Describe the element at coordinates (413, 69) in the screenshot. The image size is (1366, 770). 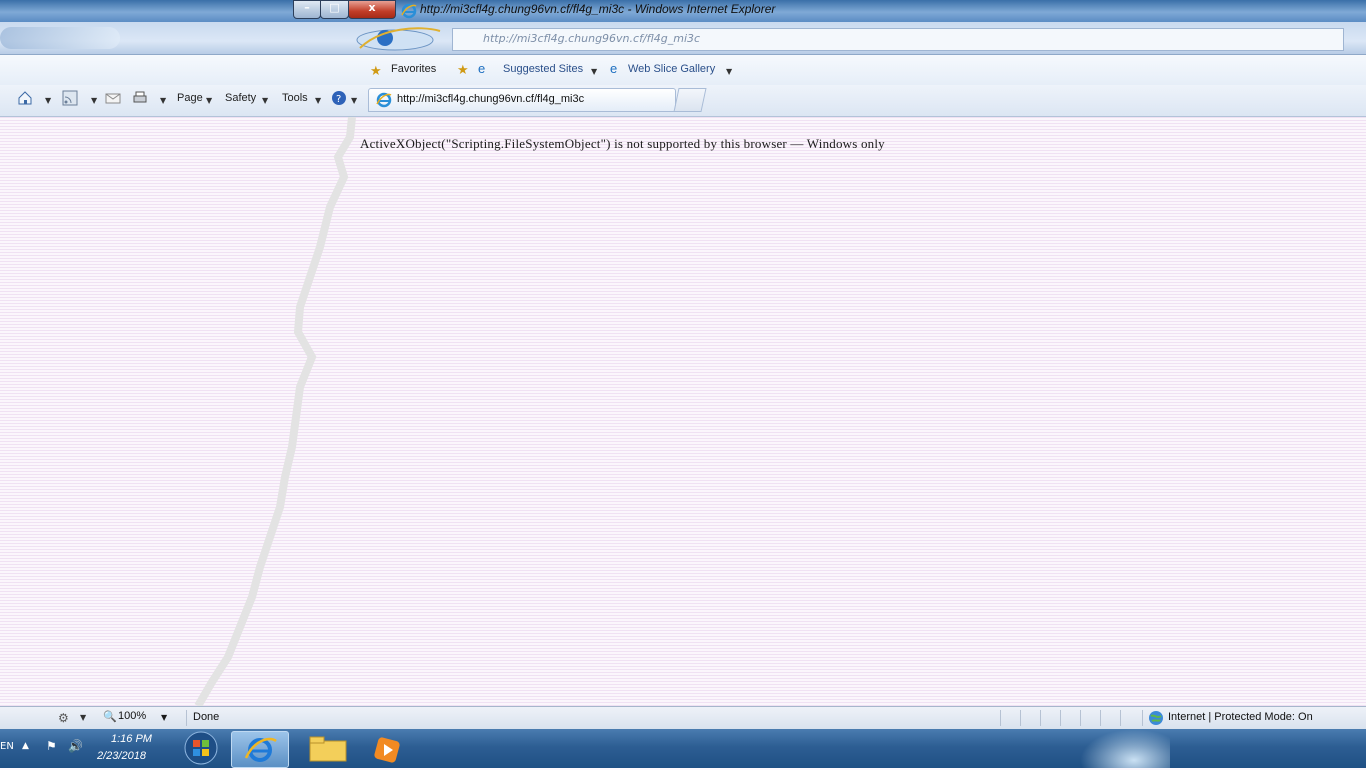
I see `favorites-button: Favorites` at that location.